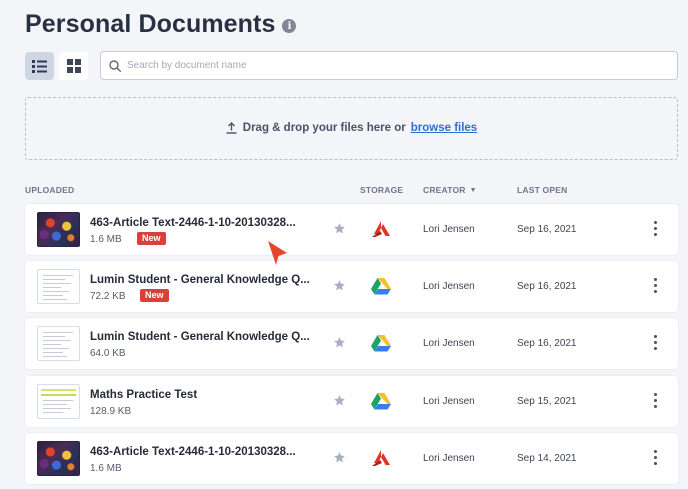 Image resolution: width=688 pixels, height=489 pixels. I want to click on upload-icon, so click(231, 127).